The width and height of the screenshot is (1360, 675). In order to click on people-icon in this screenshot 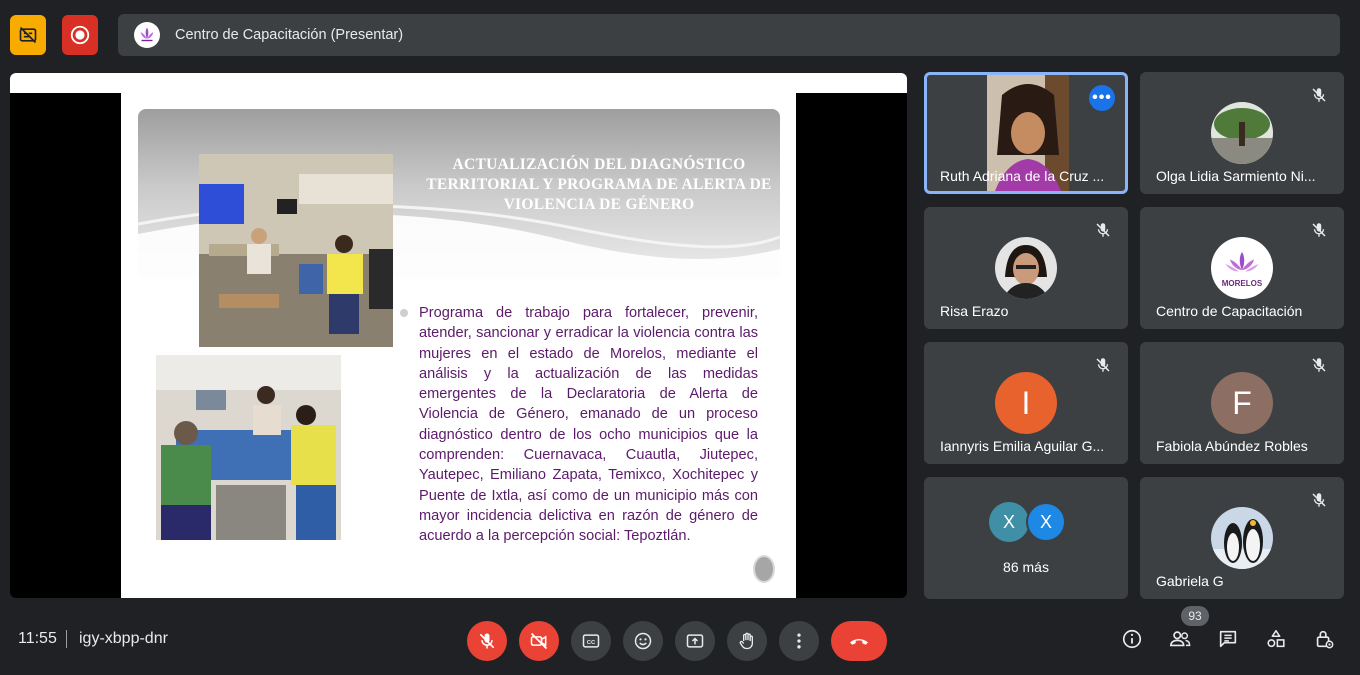, I will do `click(1180, 639)`.